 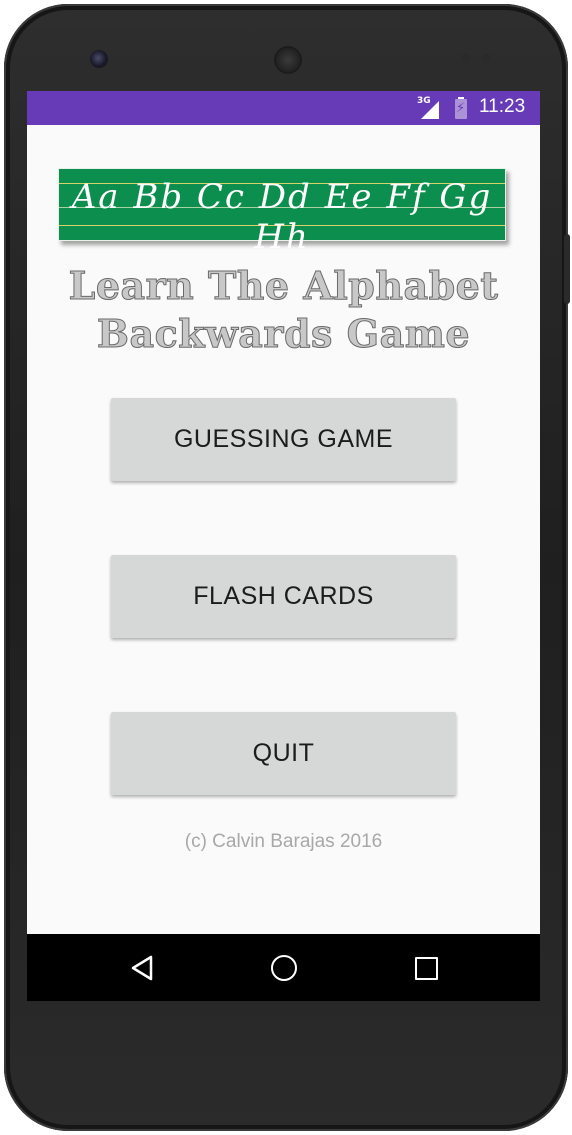 I want to click on navigation-bar, so click(x=283, y=967).